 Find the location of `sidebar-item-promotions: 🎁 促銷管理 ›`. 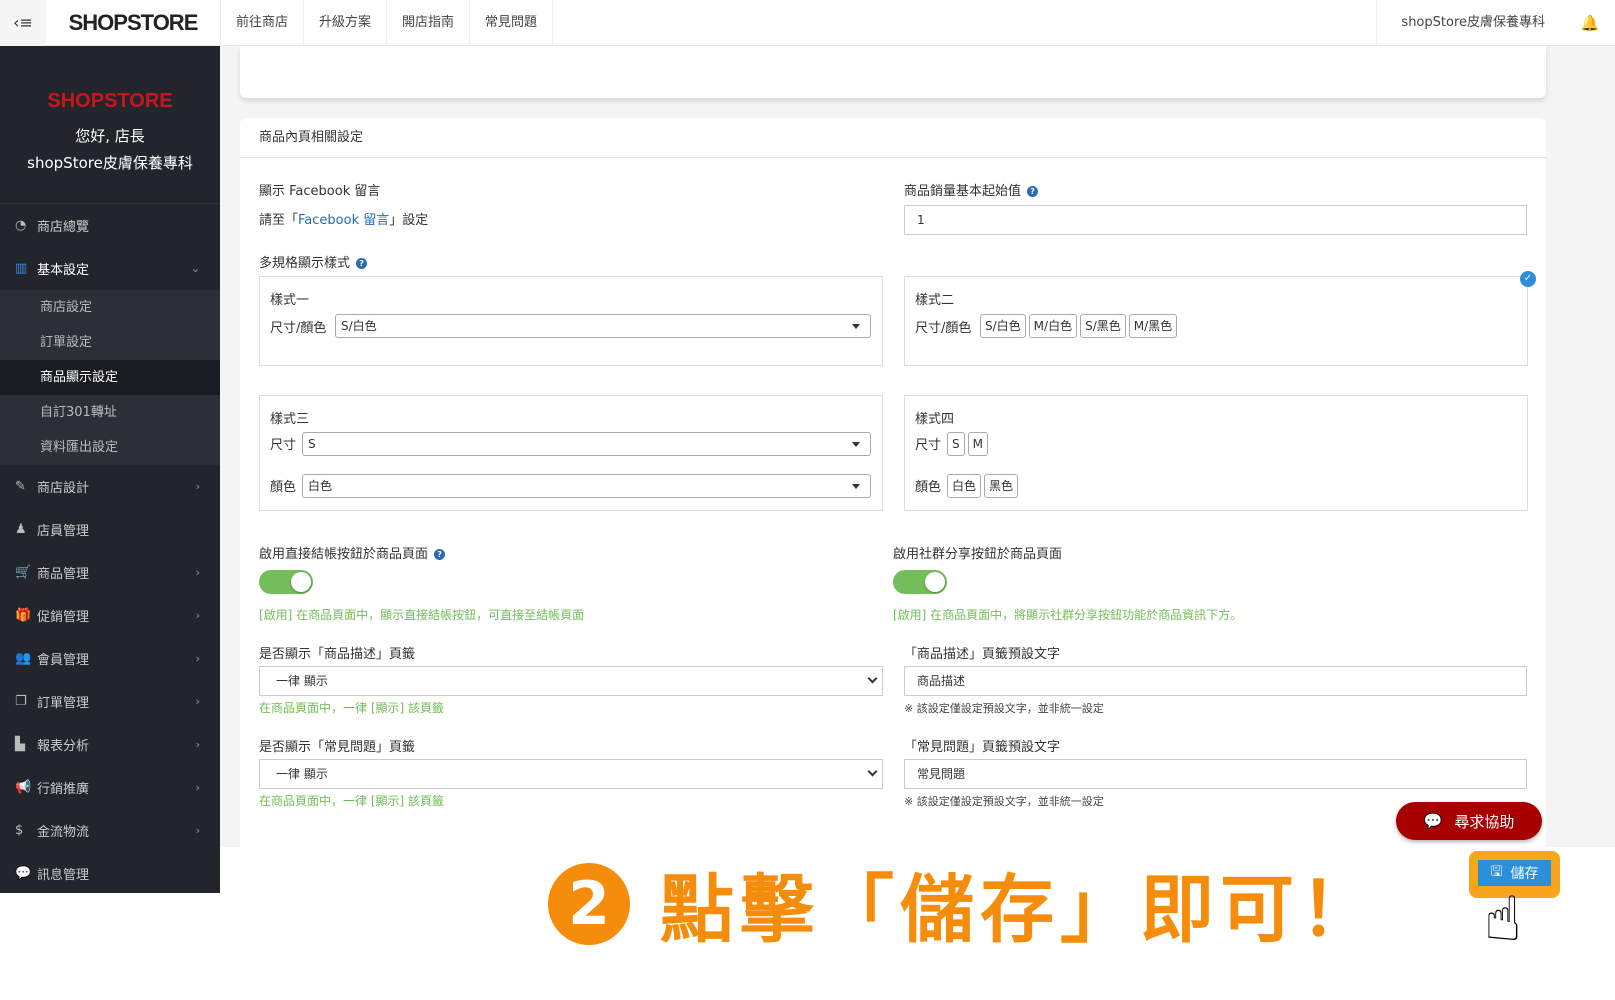

sidebar-item-promotions: 🎁 促銷管理 › is located at coordinates (110, 615).